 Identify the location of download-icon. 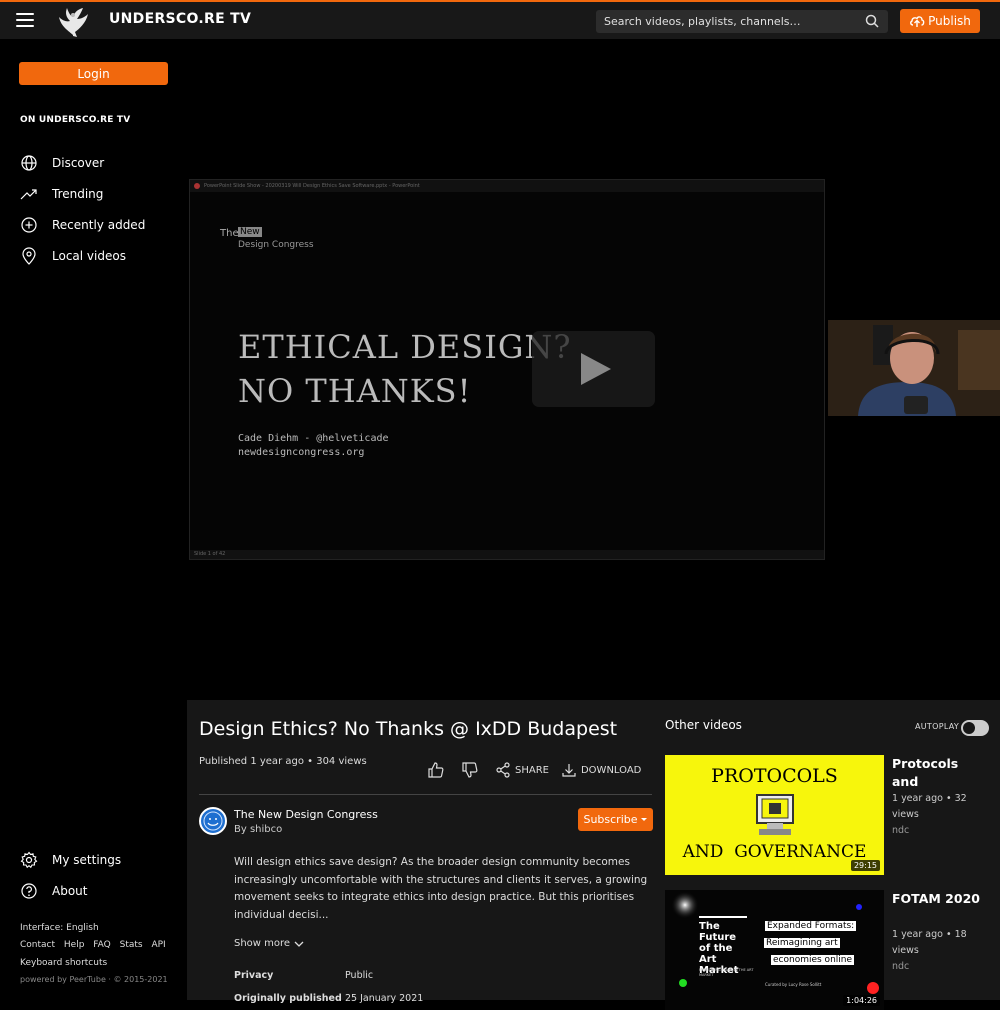
(569, 770).